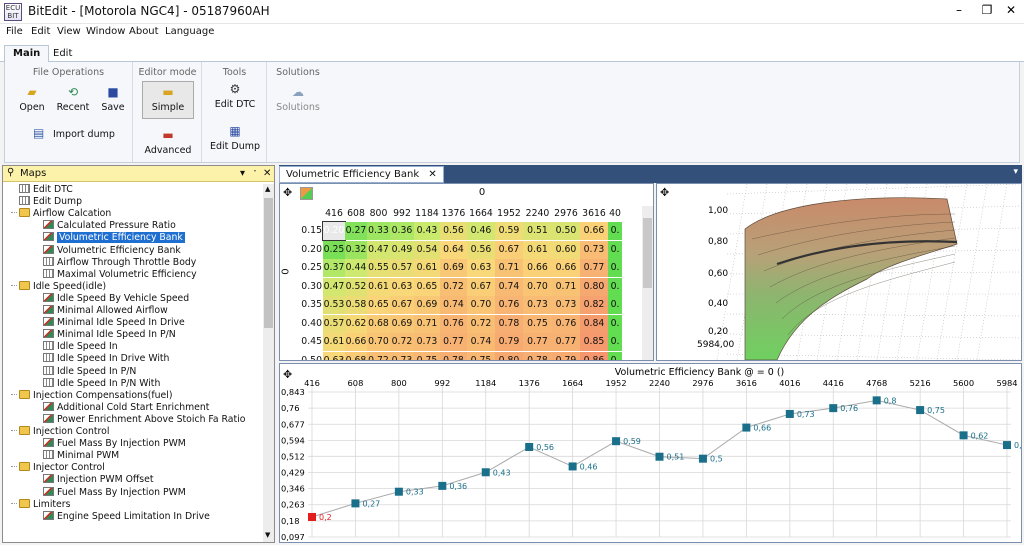 This screenshot has width=1024, height=545. I want to click on table-scroll-thumb, so click(647, 253).